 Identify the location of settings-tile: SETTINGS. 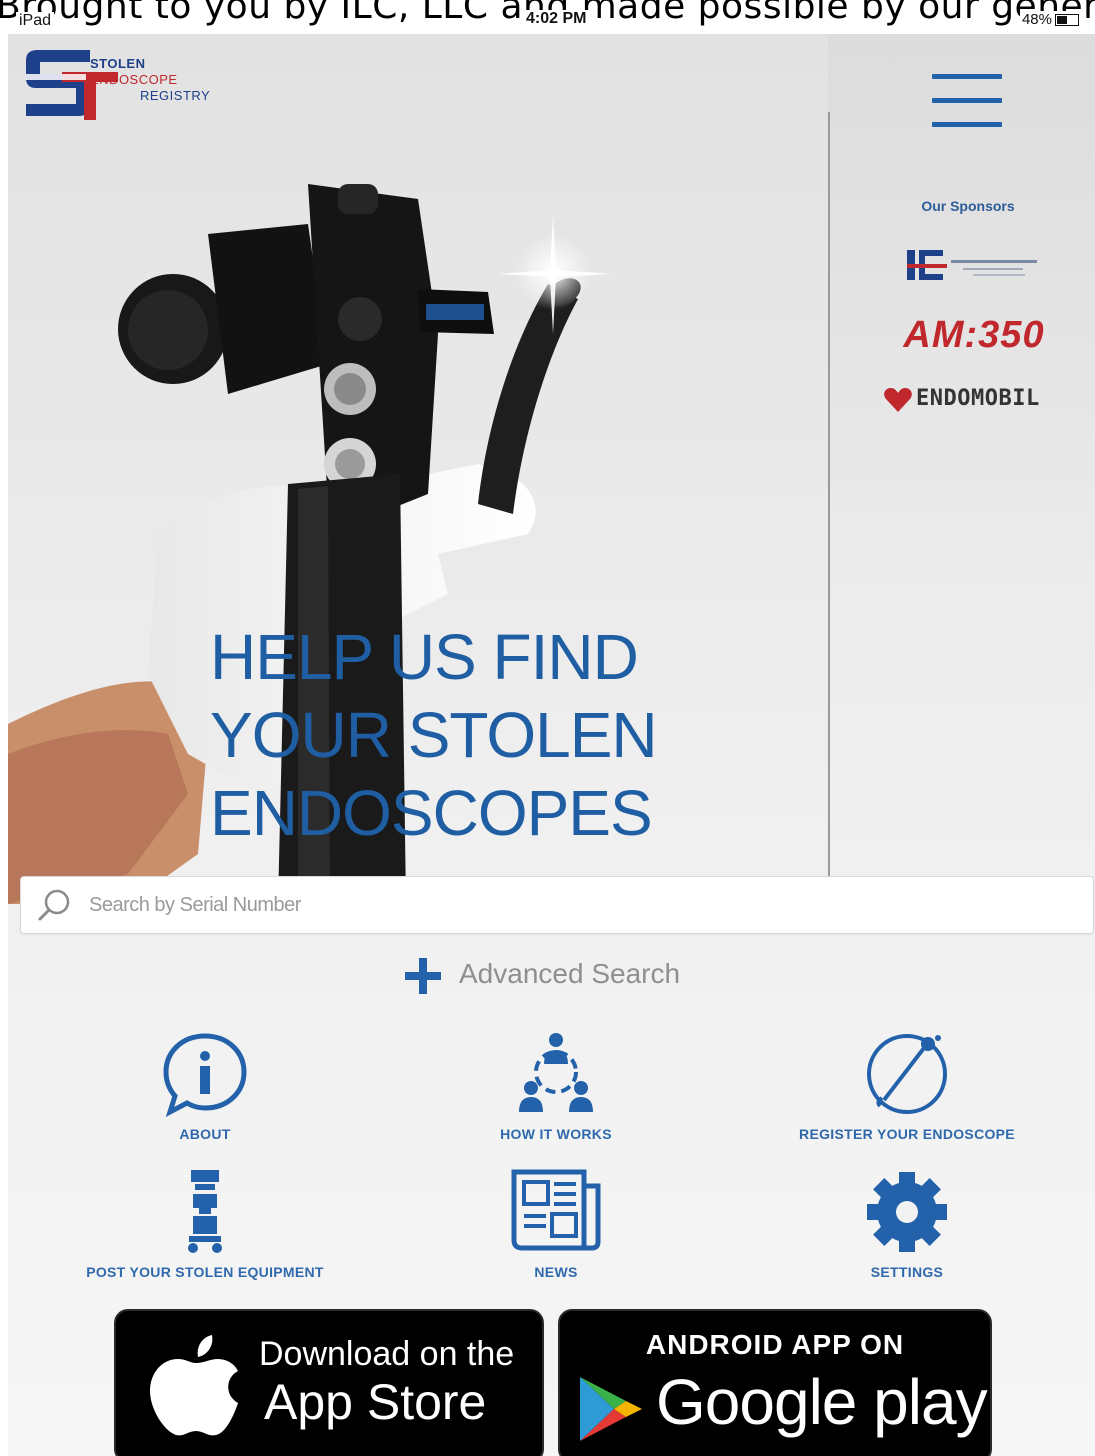
(907, 1224).